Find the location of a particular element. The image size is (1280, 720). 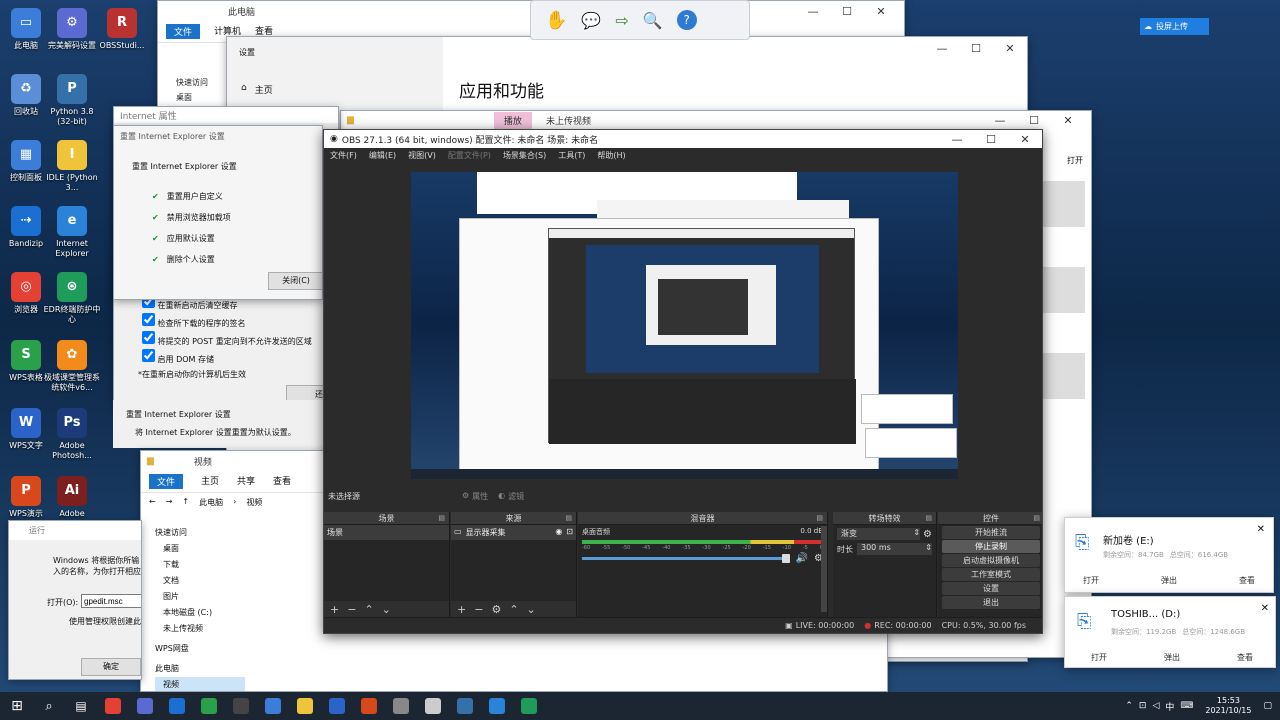

tab-file: 文件 is located at coordinates (183, 31).